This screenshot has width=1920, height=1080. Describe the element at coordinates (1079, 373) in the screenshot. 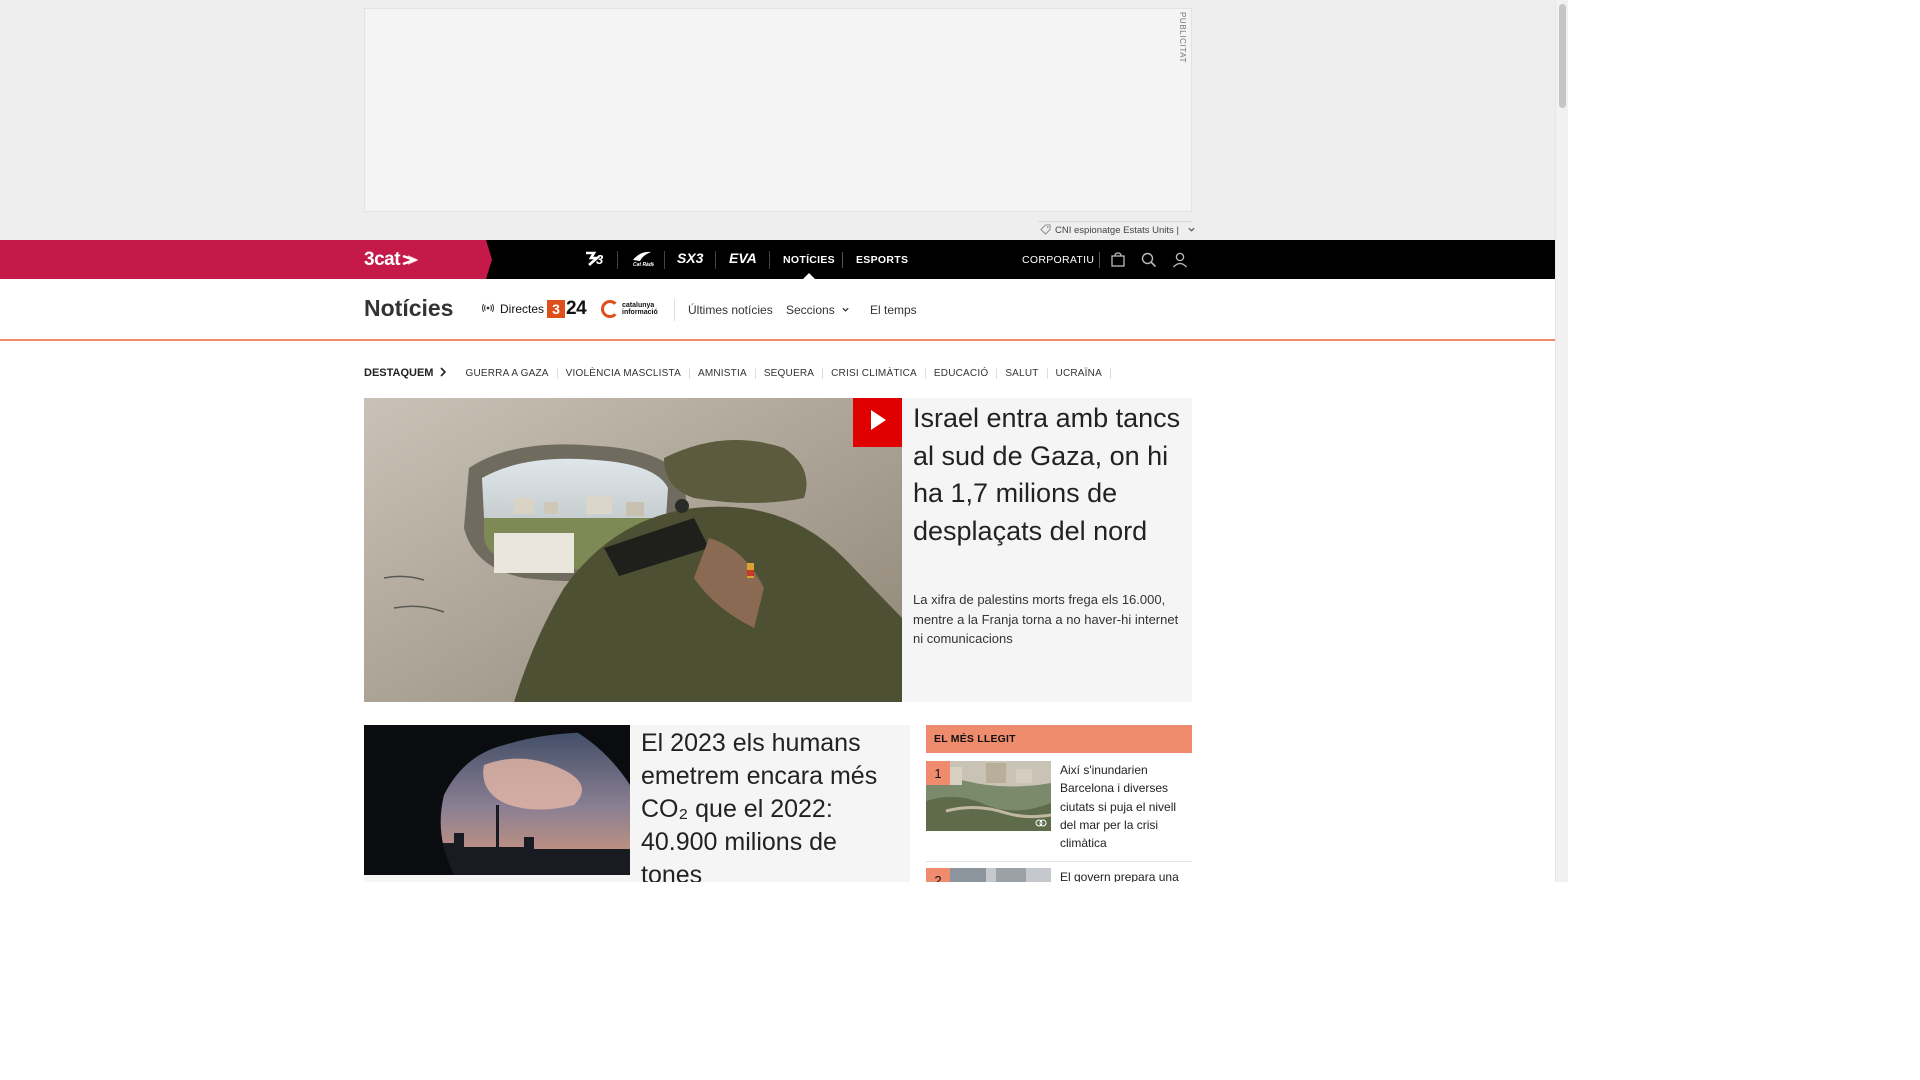

I see `highlight-tag: UCRAÏNA` at that location.